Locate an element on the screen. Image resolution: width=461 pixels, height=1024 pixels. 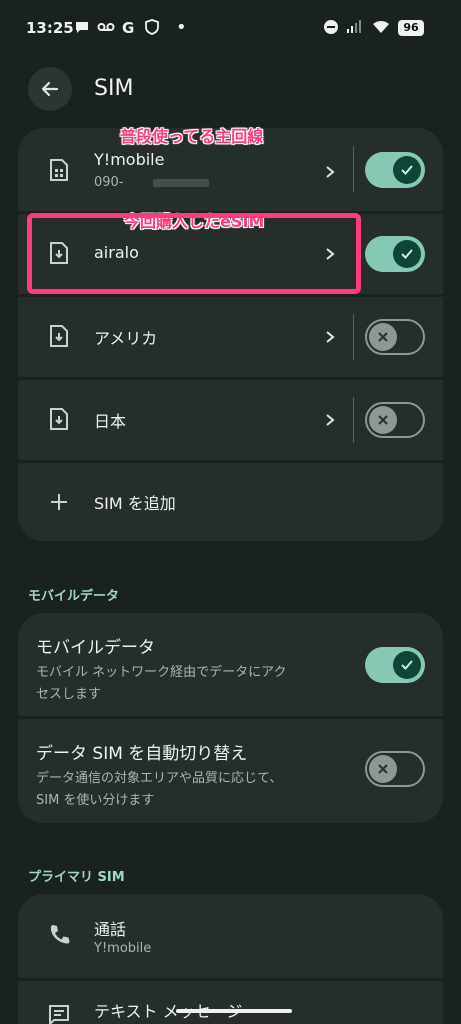
annotation-highlight-box is located at coordinates (194, 253).